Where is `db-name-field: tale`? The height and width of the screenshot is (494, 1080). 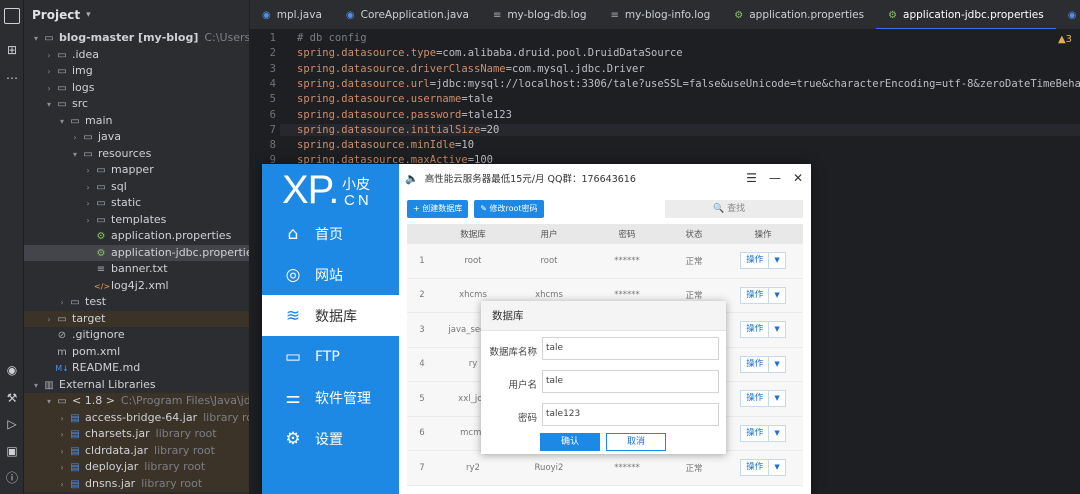 db-name-field: tale is located at coordinates (630, 348).